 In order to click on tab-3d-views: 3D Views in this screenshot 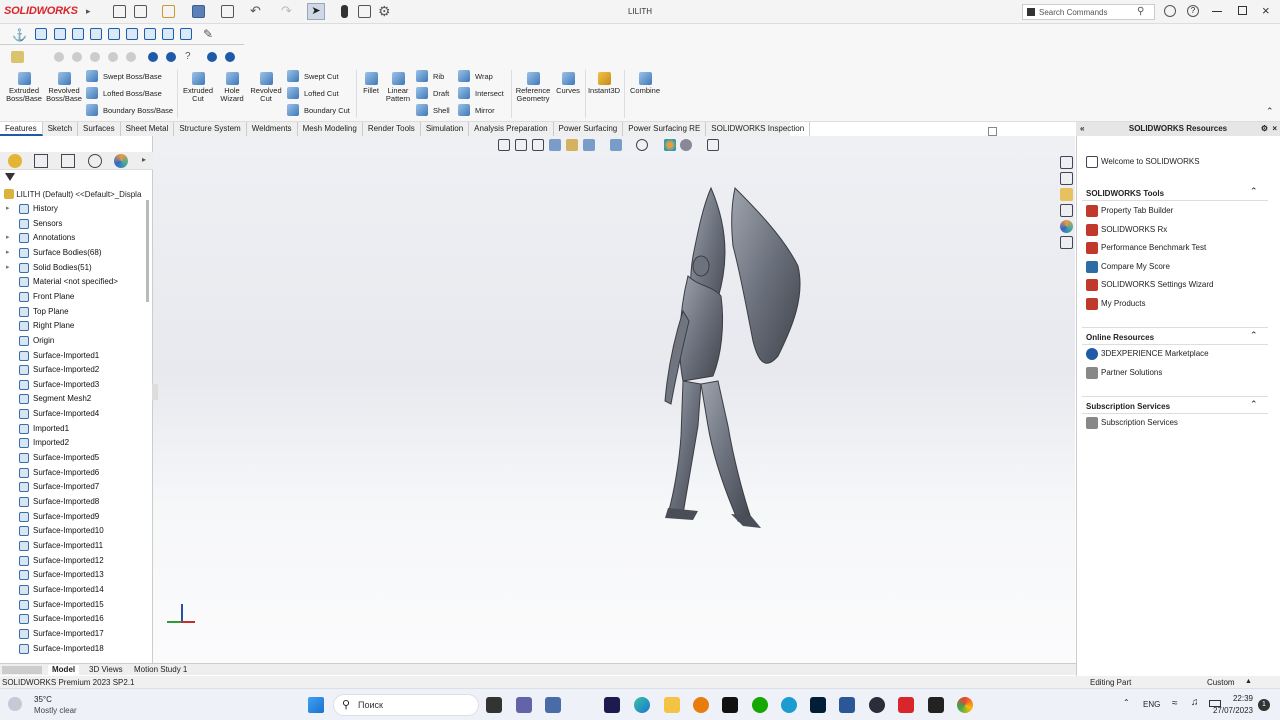, I will do `click(106, 670)`.